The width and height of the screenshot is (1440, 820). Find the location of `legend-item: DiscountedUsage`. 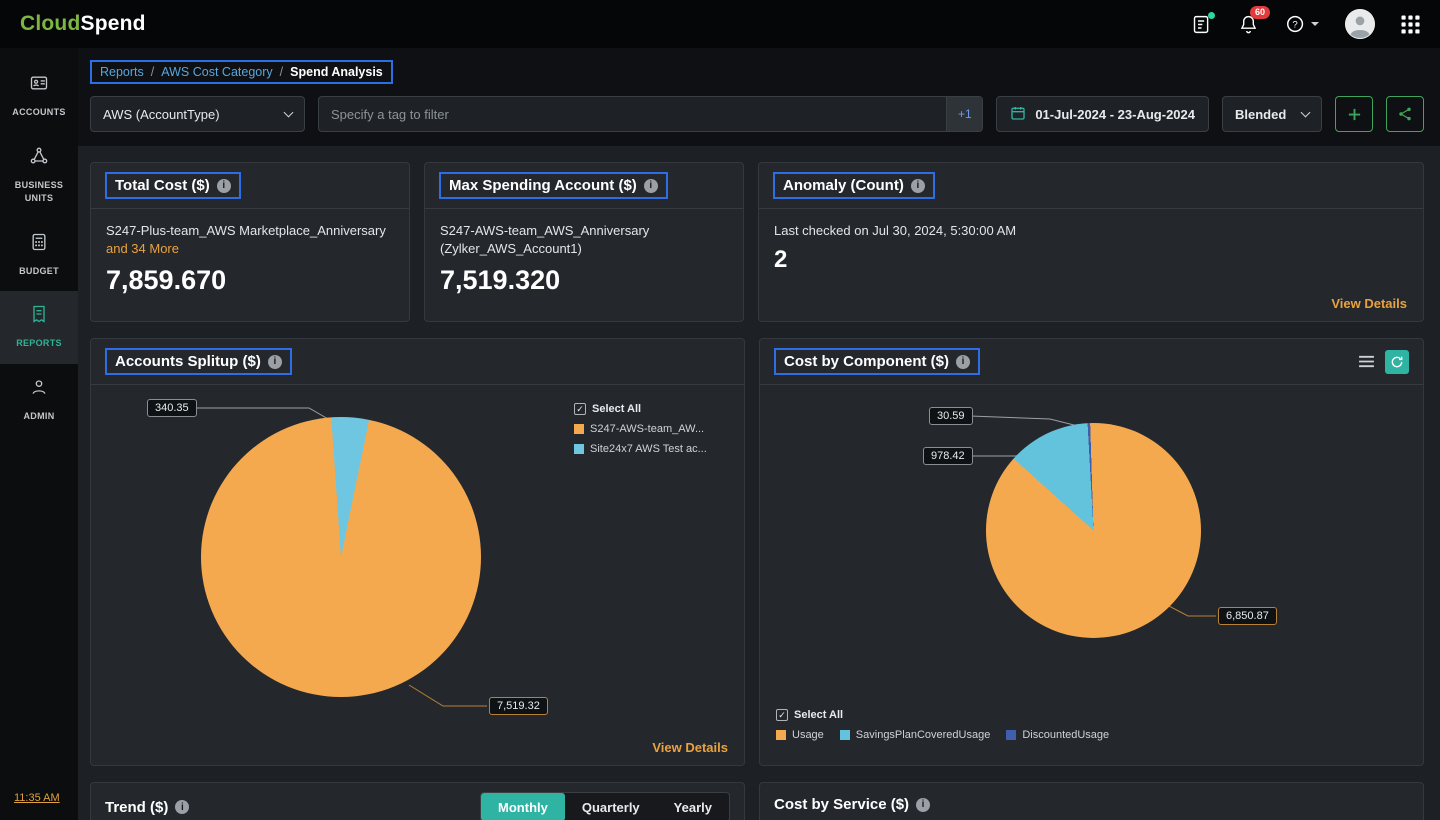

legend-item: DiscountedUsage is located at coordinates (1057, 735).